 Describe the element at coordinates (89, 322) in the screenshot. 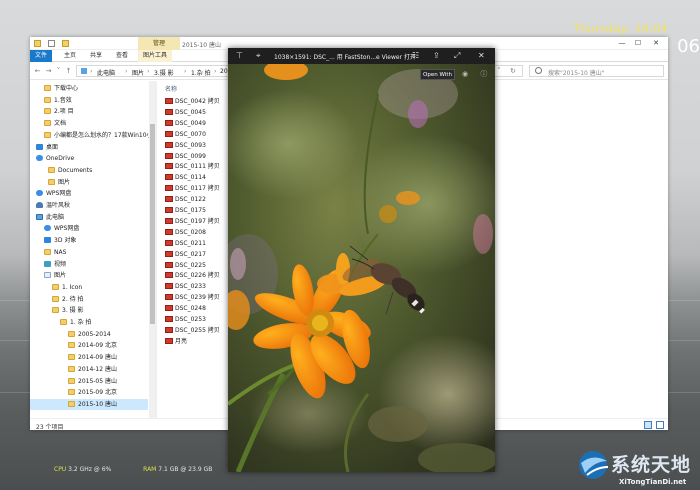

I see `nav-item: 1. 杂 拍` at that location.